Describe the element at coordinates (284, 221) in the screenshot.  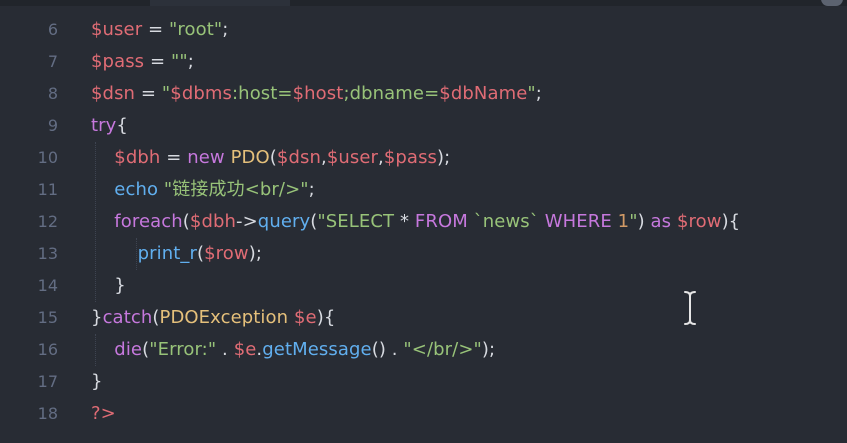
I see `code-token: query` at that location.